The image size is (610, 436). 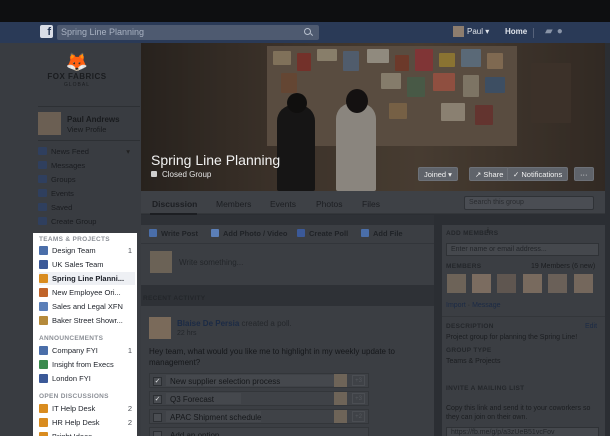 What do you see at coordinates (89, 193) in the screenshot?
I see `sidebar-item-events: Events` at bounding box center [89, 193].